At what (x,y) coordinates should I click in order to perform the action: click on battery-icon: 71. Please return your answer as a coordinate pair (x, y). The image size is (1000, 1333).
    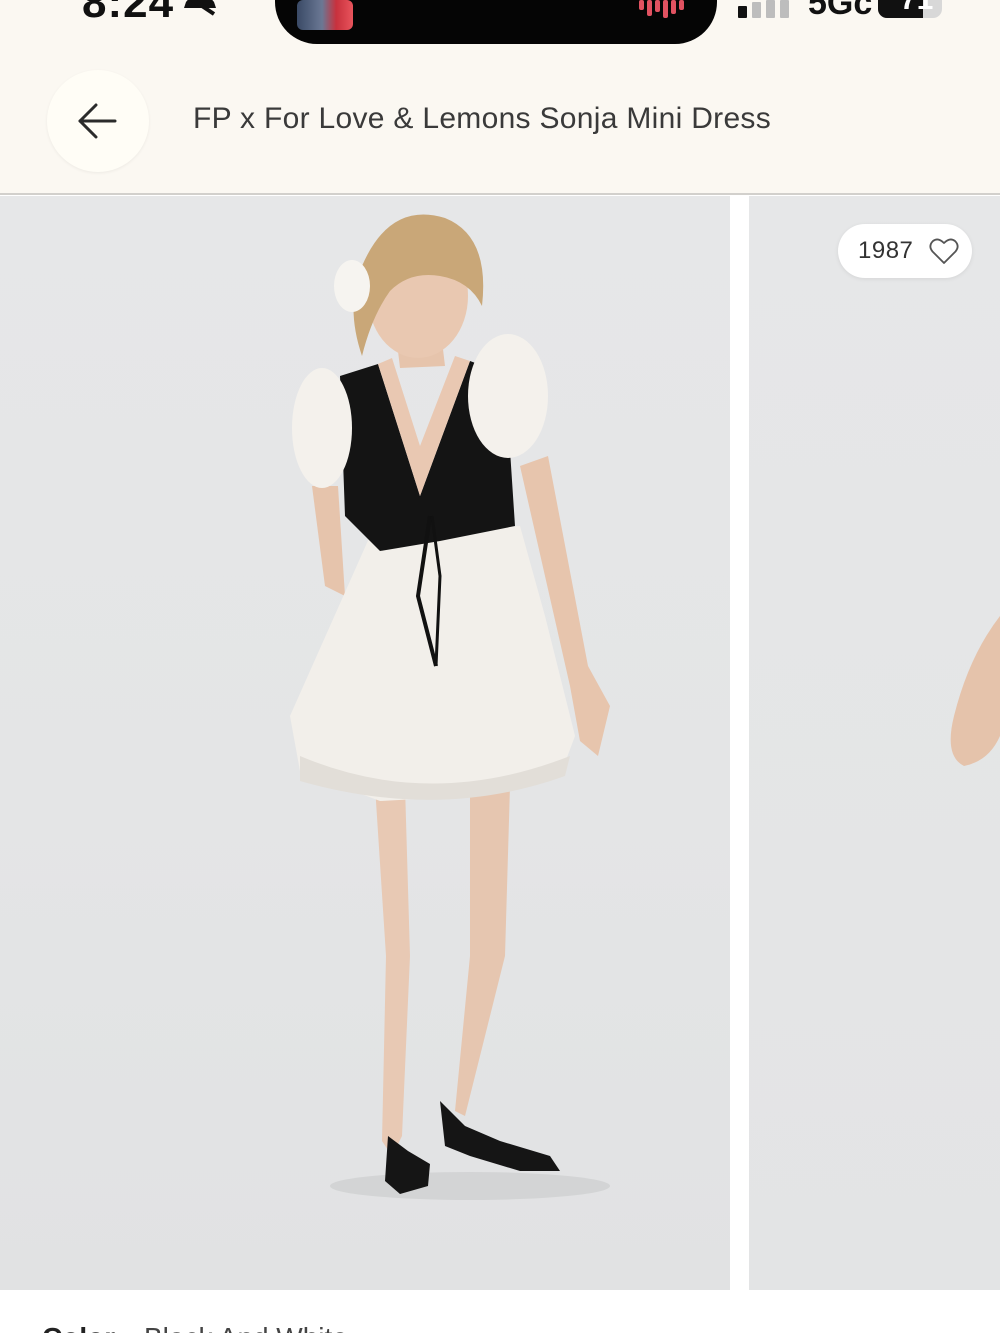
    Looking at the image, I should click on (913, 9).